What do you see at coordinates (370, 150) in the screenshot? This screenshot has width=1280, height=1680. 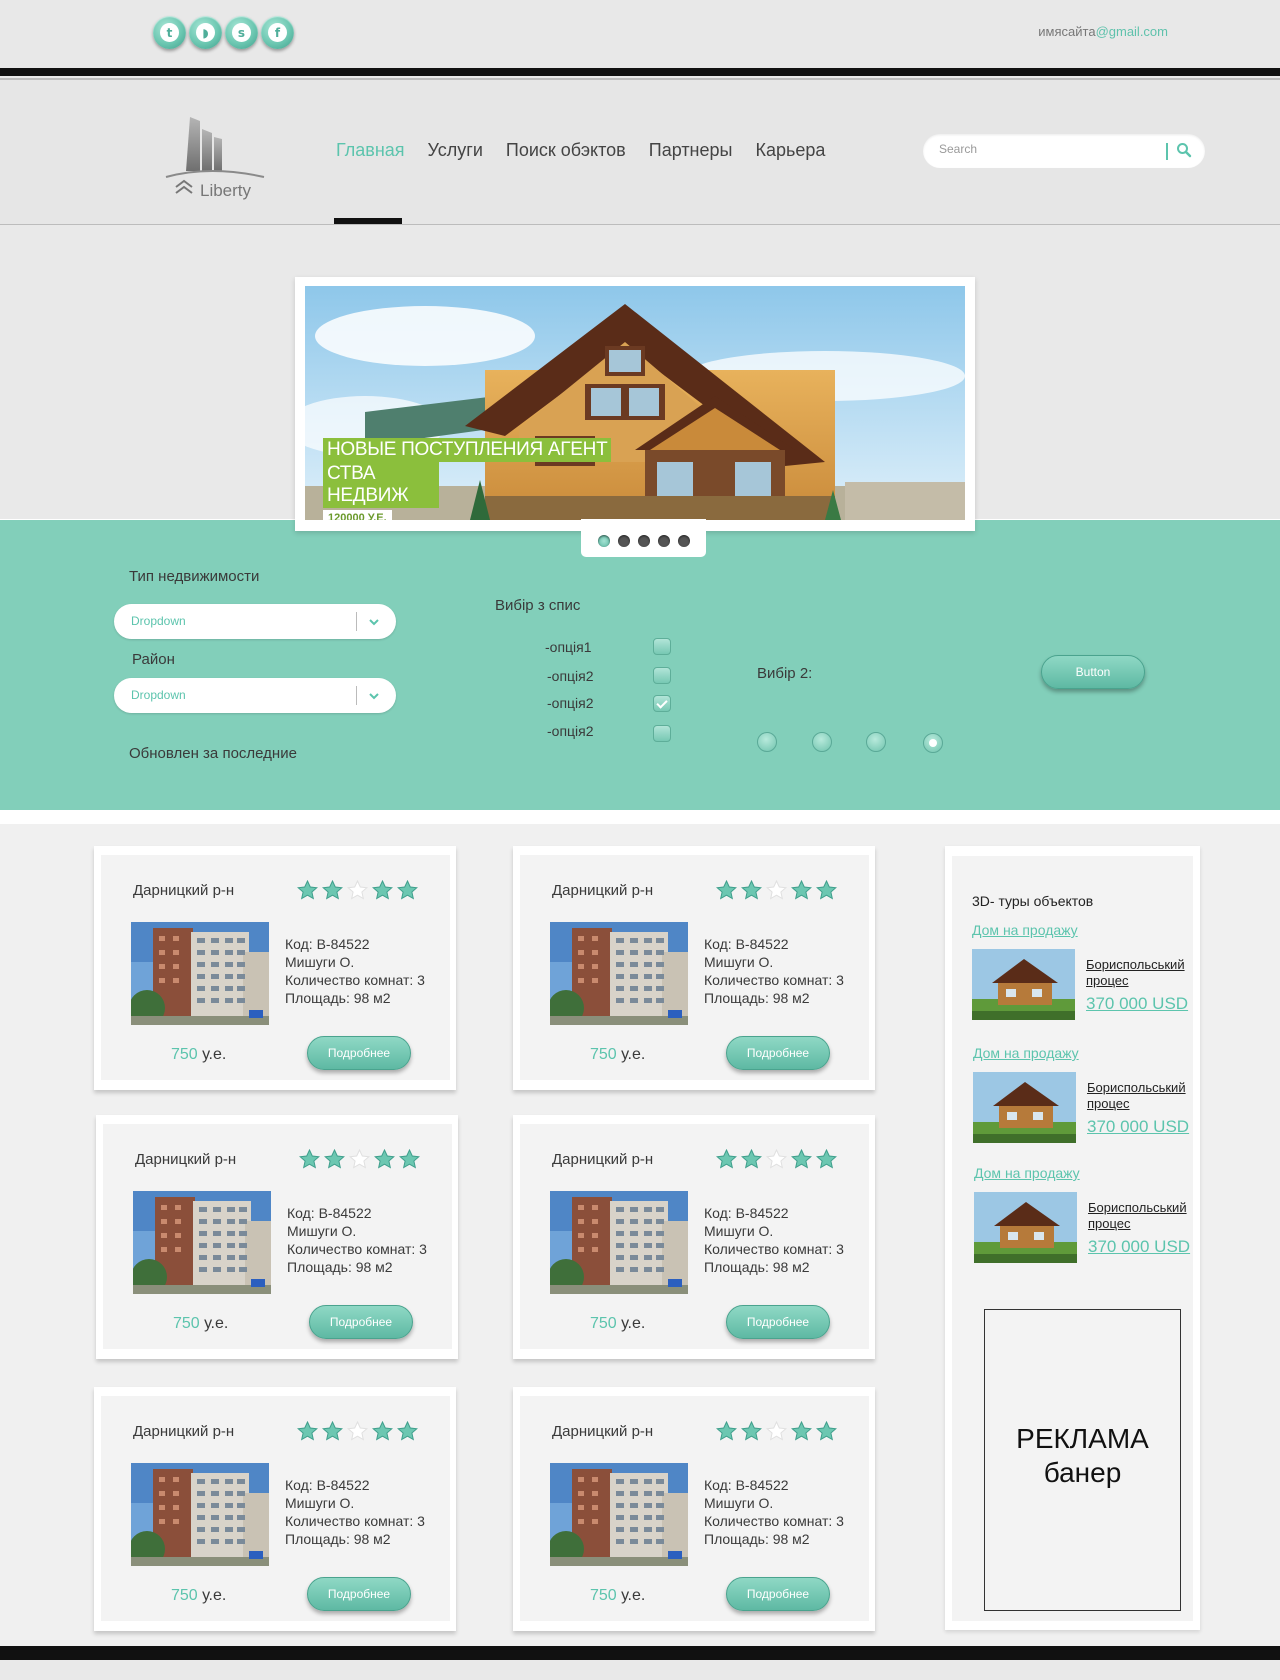 I see `nav-item-home: Главная` at bounding box center [370, 150].